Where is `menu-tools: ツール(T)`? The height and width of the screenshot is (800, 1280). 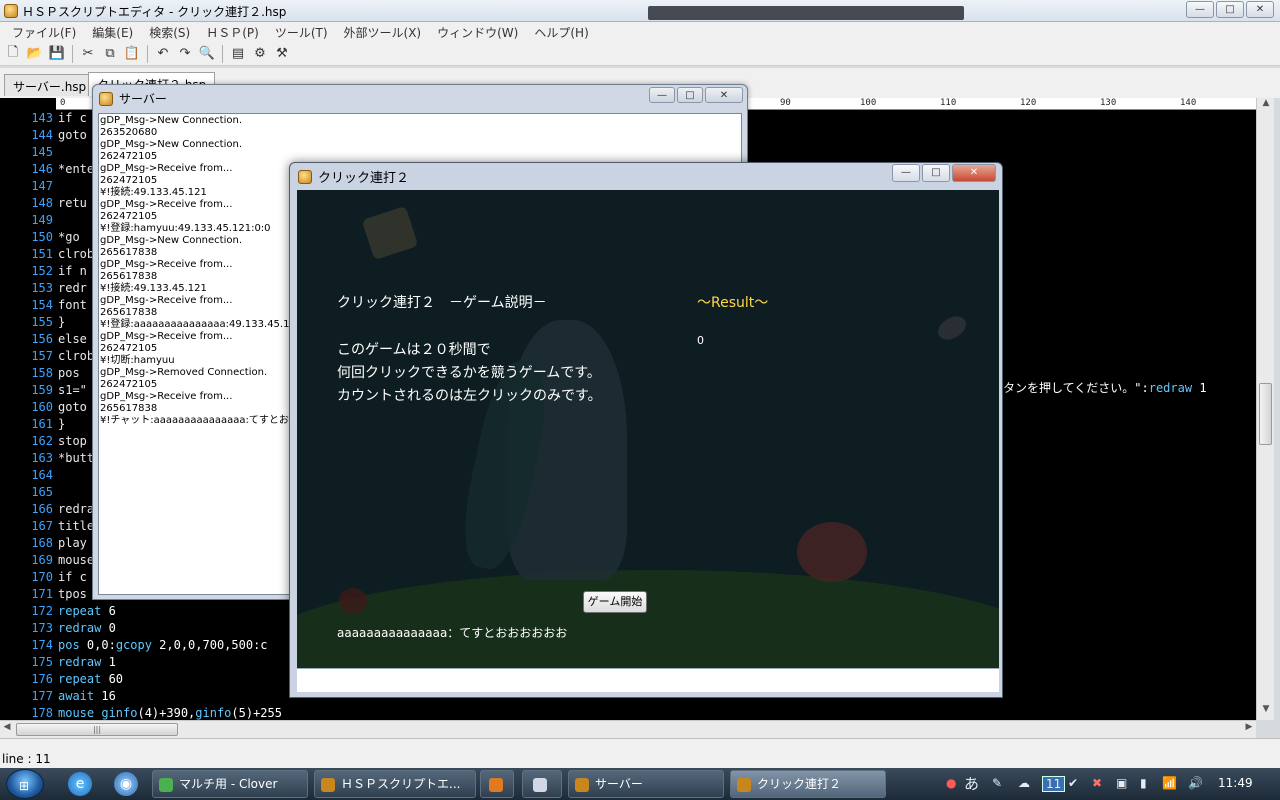
menu-tools: ツール(T) is located at coordinates (301, 32).